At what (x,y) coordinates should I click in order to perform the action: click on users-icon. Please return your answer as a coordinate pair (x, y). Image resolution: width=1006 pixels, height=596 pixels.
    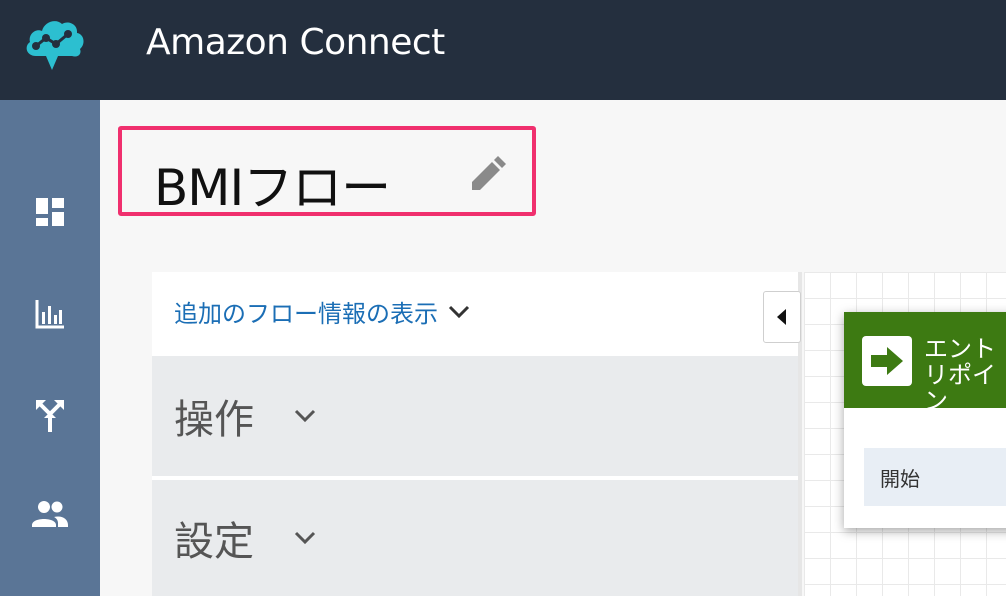
    Looking at the image, I should click on (50, 514).